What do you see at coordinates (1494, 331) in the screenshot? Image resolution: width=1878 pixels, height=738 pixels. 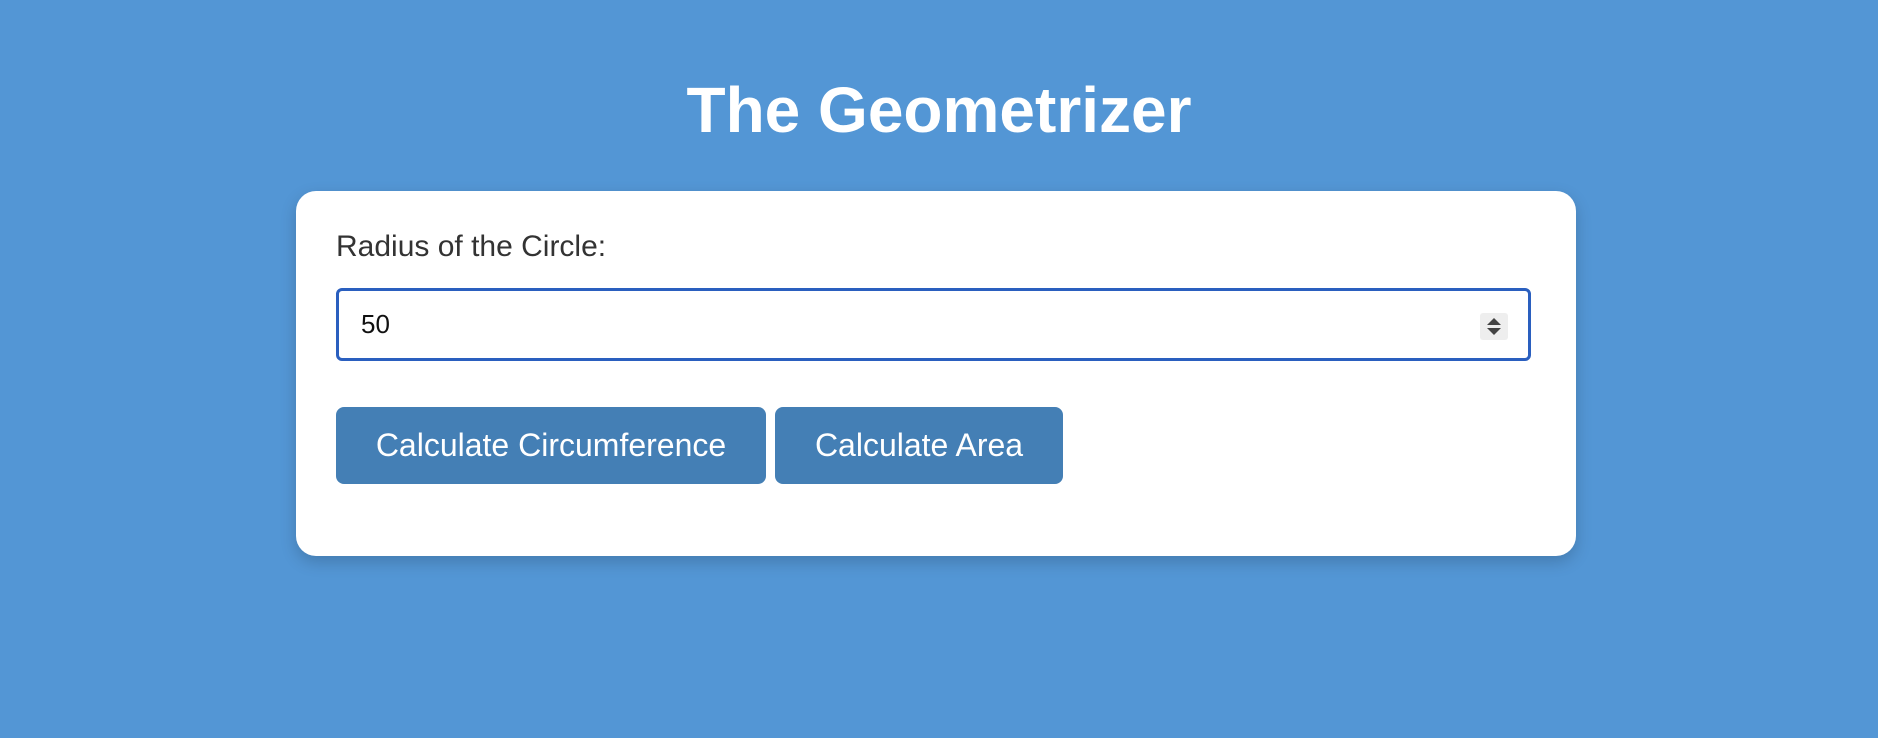 I see `spinner-down-arrow-icon` at bounding box center [1494, 331].